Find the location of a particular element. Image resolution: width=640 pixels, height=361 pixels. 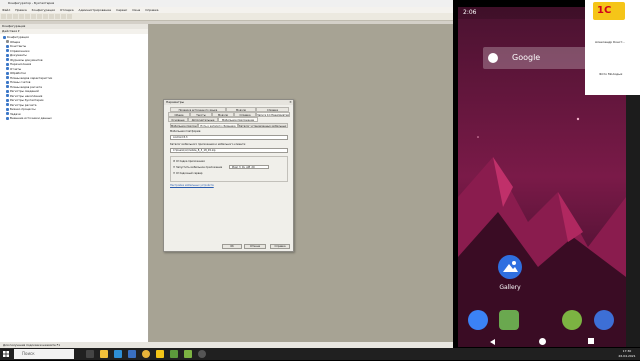

save-icon is located at coordinates (15, 16).